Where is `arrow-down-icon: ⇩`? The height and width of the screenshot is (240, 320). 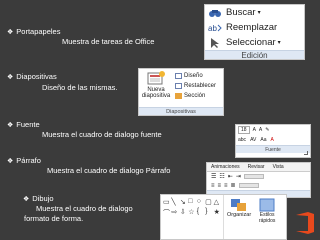 arrow-down-icon: ⇩ is located at coordinates (183, 212).